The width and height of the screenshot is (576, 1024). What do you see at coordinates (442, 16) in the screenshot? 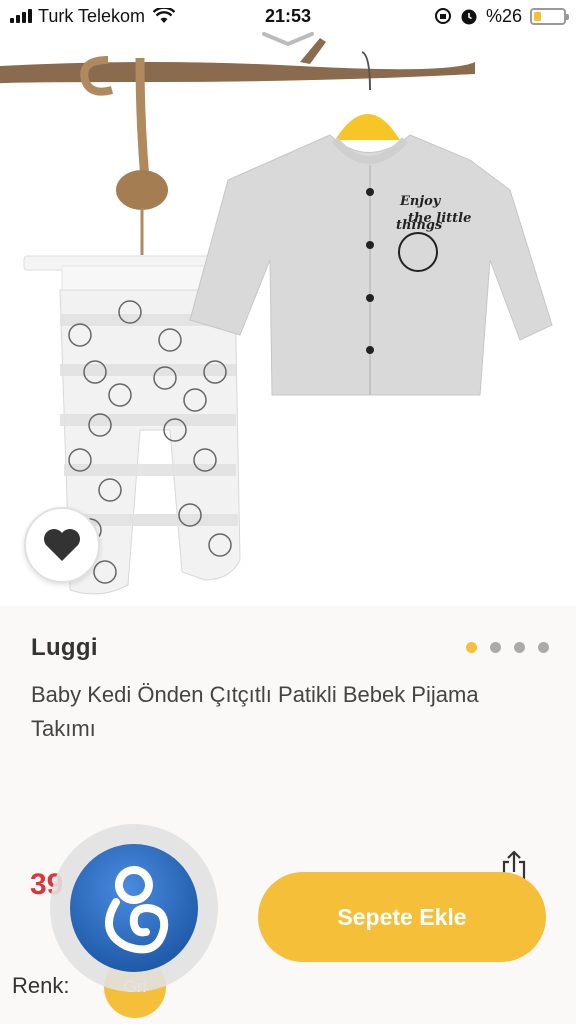
I see `rotation-lock-icon` at bounding box center [442, 16].